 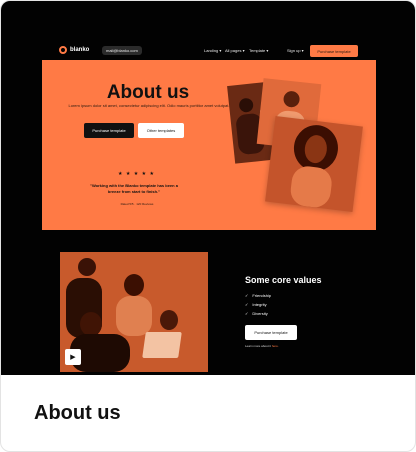 What do you see at coordinates (109, 130) in the screenshot?
I see `hero-purchase-button: Purchase template` at bounding box center [109, 130].